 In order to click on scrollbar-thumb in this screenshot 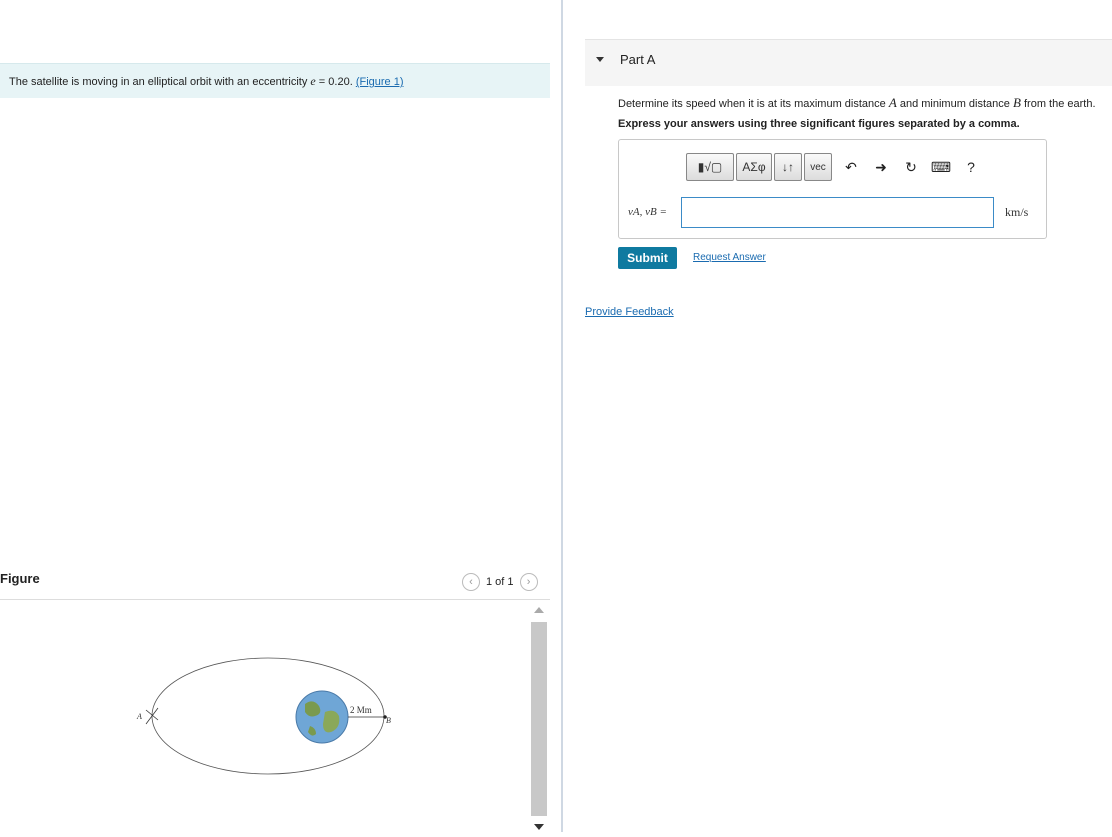, I will do `click(539, 719)`.